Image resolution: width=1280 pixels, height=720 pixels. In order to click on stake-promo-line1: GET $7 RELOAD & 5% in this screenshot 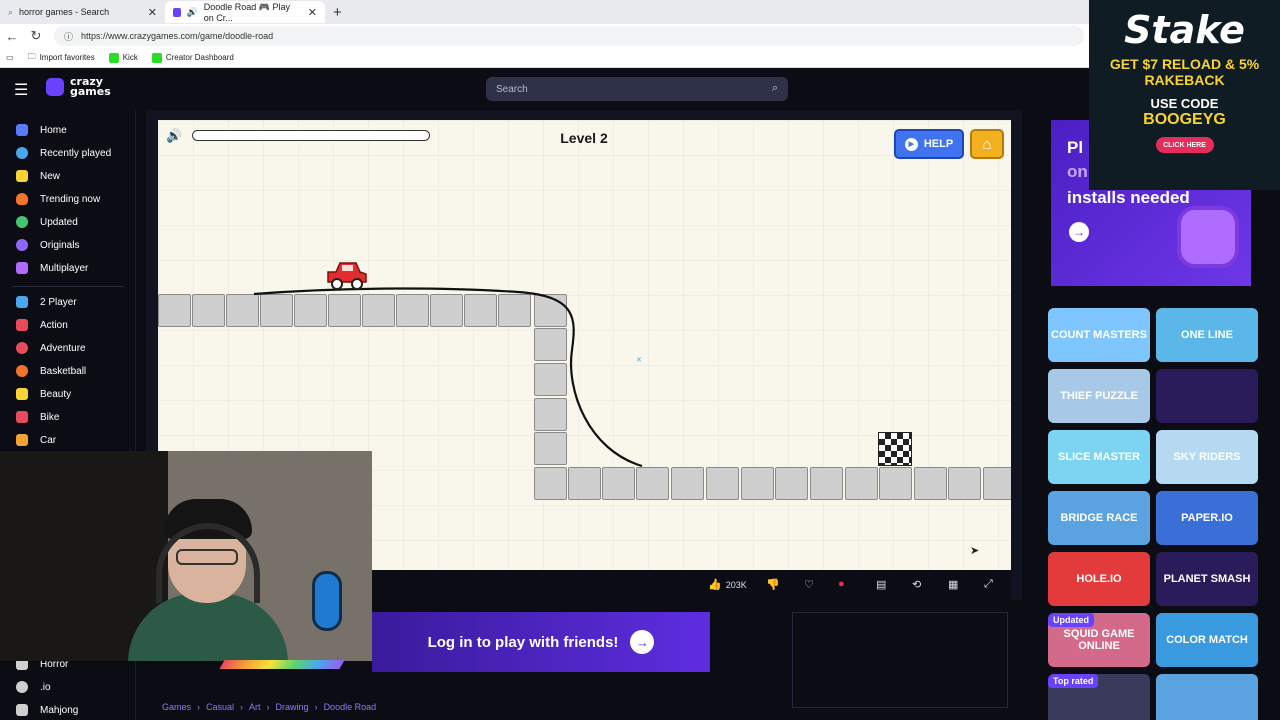, I will do `click(1184, 64)`.